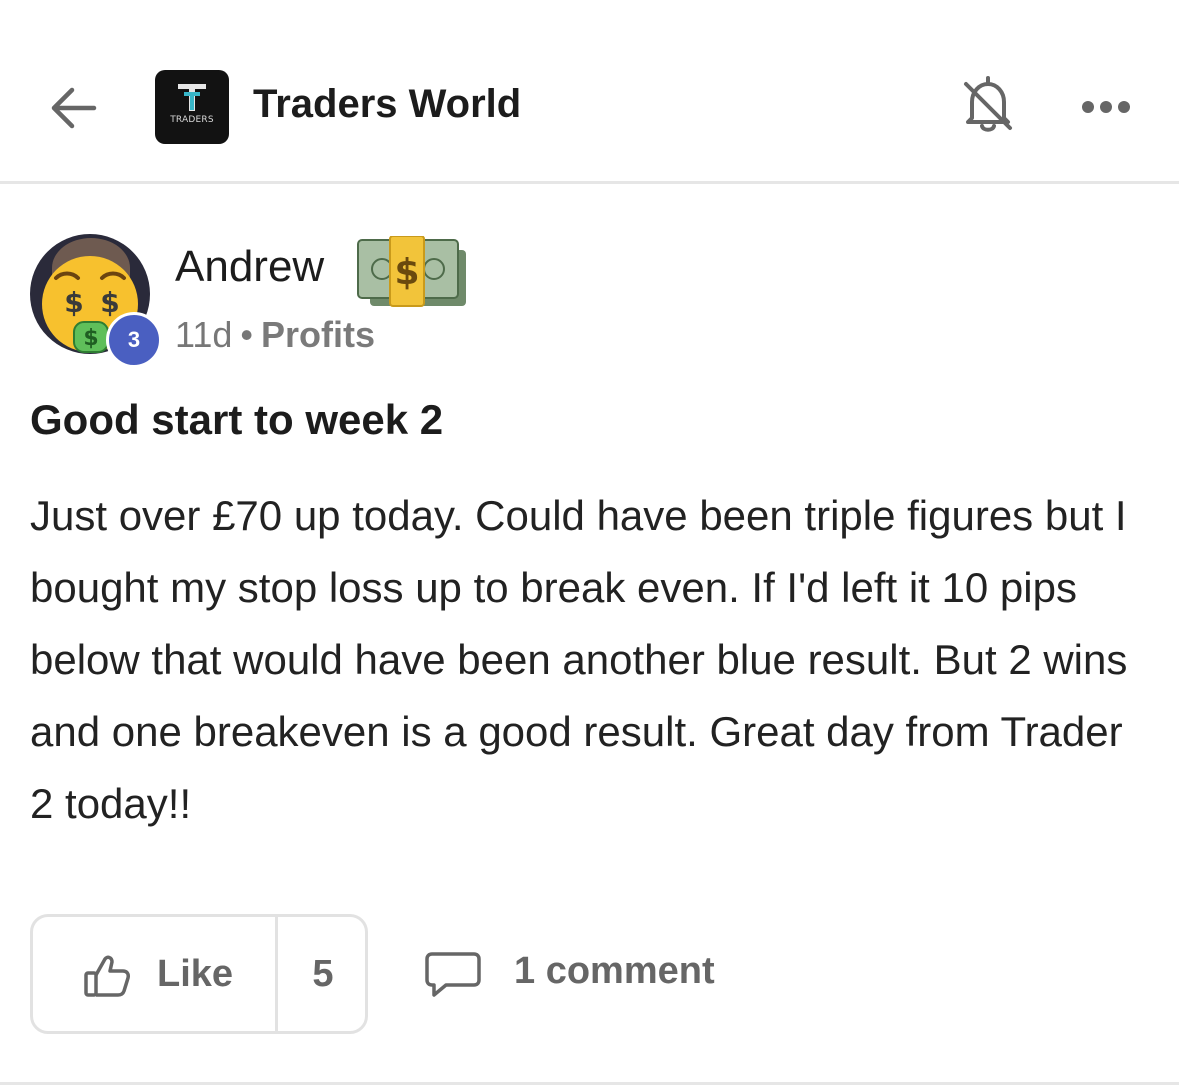 The width and height of the screenshot is (1179, 1088). Describe the element at coordinates (195, 974) in the screenshot. I see `like-label: Like` at that location.